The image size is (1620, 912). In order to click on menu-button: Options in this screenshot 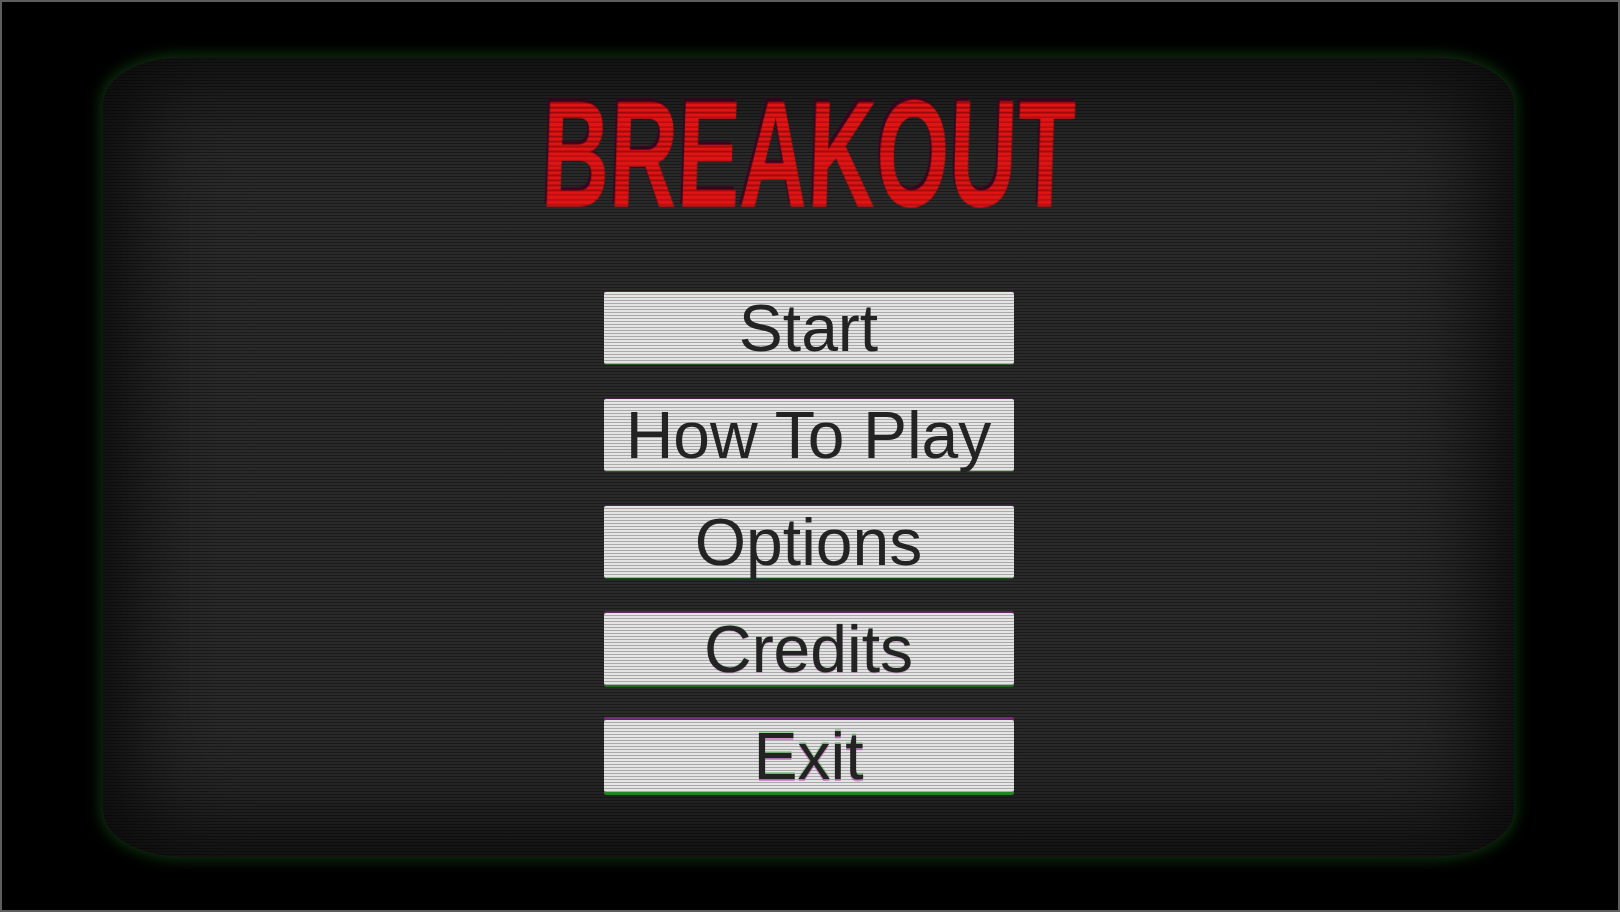, I will do `click(808, 542)`.